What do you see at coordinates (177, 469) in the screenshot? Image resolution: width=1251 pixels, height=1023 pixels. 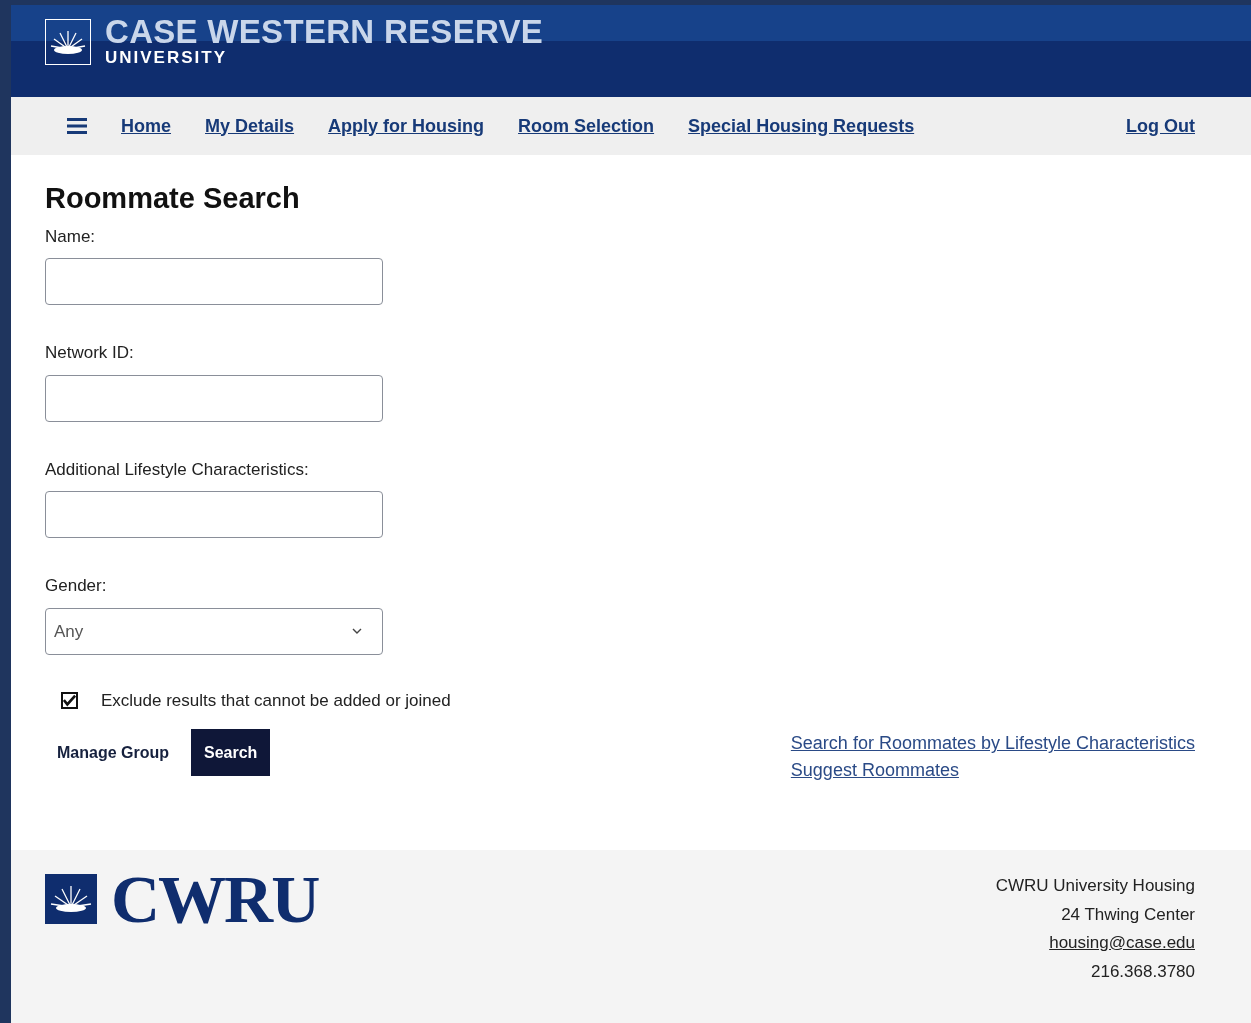 I see `field-label: Additional Lifestyle Characteristics:` at bounding box center [177, 469].